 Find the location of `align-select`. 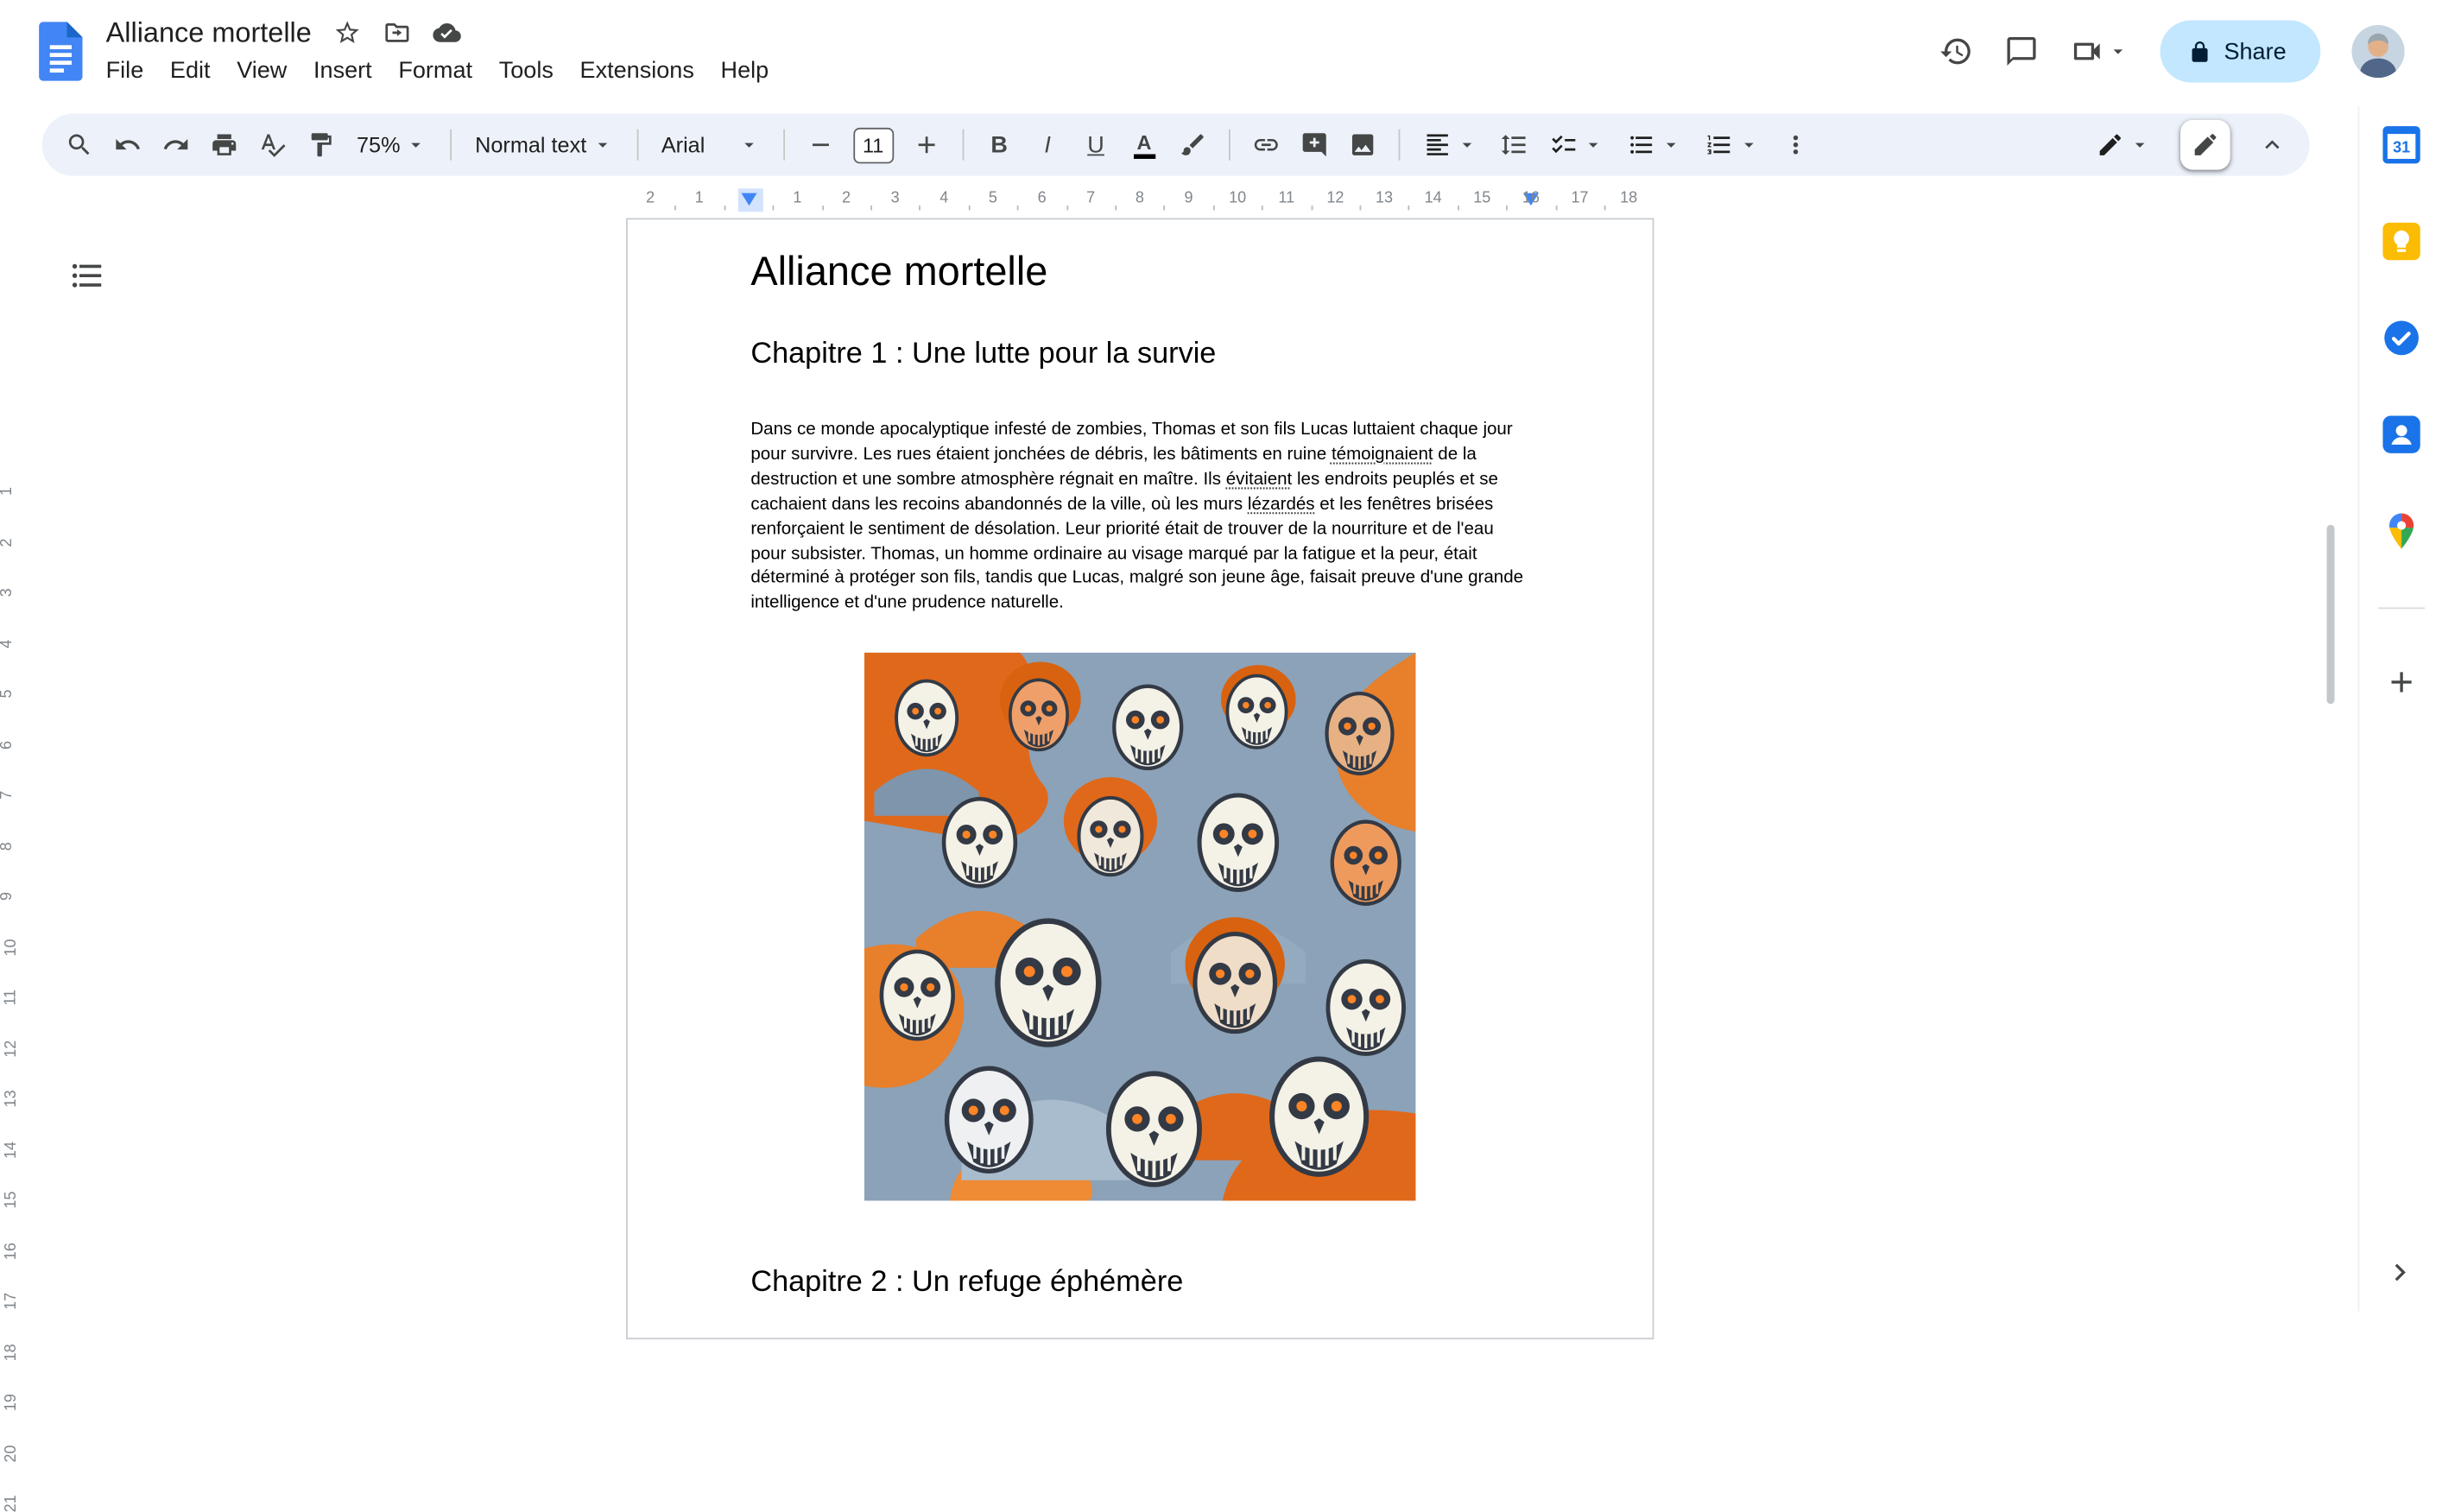

align-select is located at coordinates (1450, 144).